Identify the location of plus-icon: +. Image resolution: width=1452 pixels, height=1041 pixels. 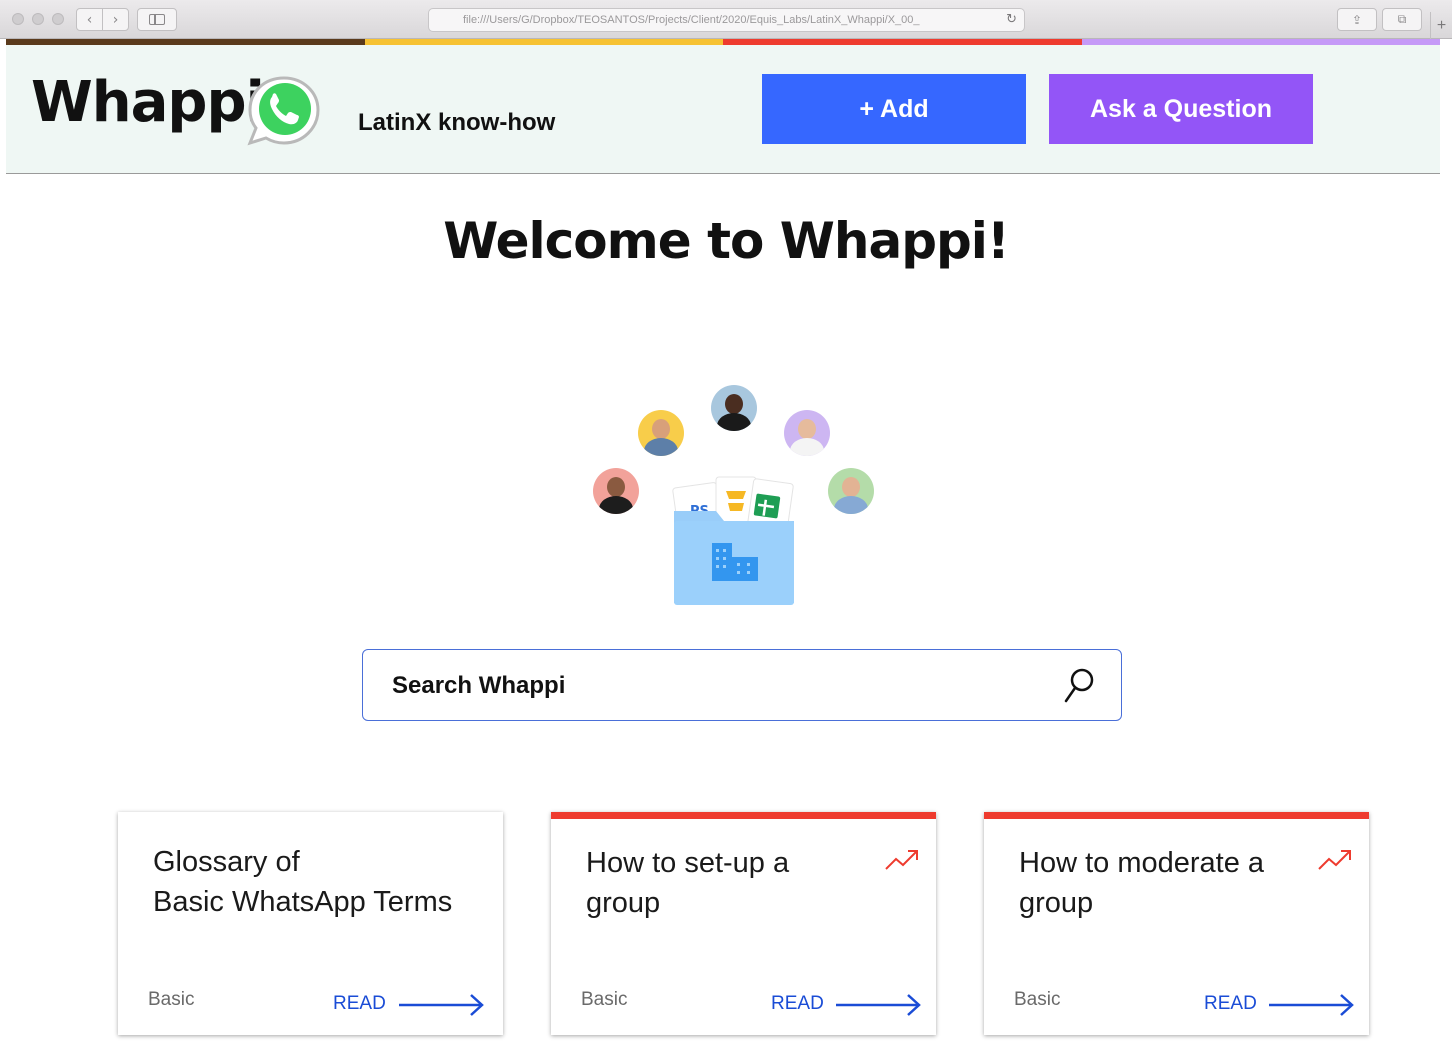
(1441, 25).